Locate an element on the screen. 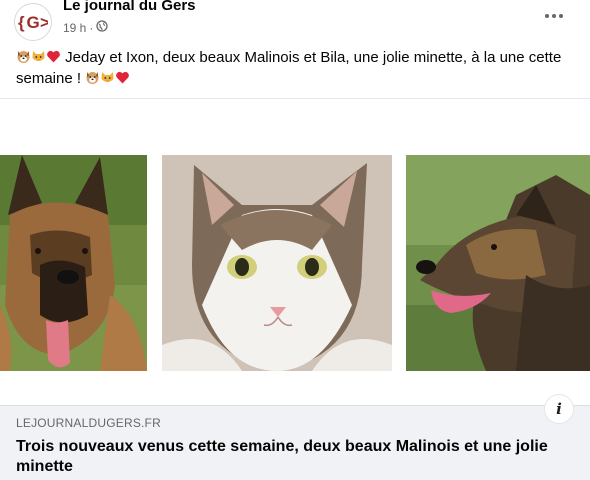  globe-icon is located at coordinates (102, 27).